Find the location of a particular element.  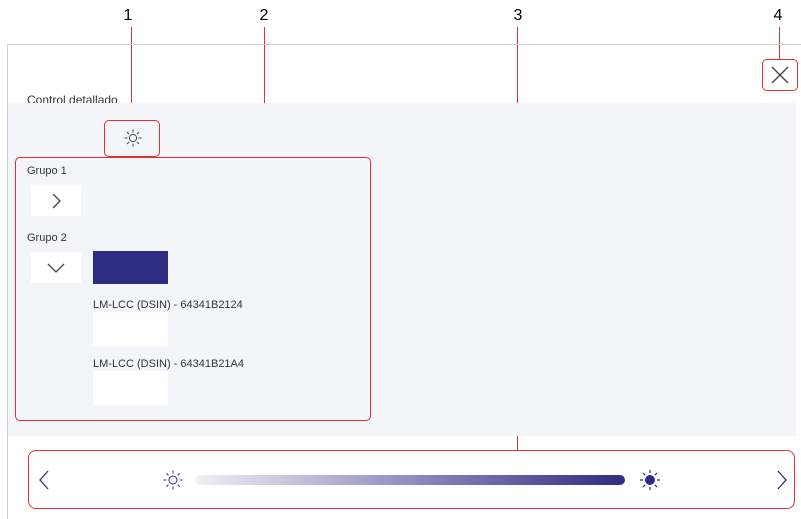

callout-1: 1 is located at coordinates (128, 15).